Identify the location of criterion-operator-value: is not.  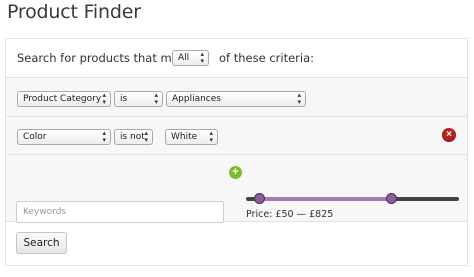
(132, 137).